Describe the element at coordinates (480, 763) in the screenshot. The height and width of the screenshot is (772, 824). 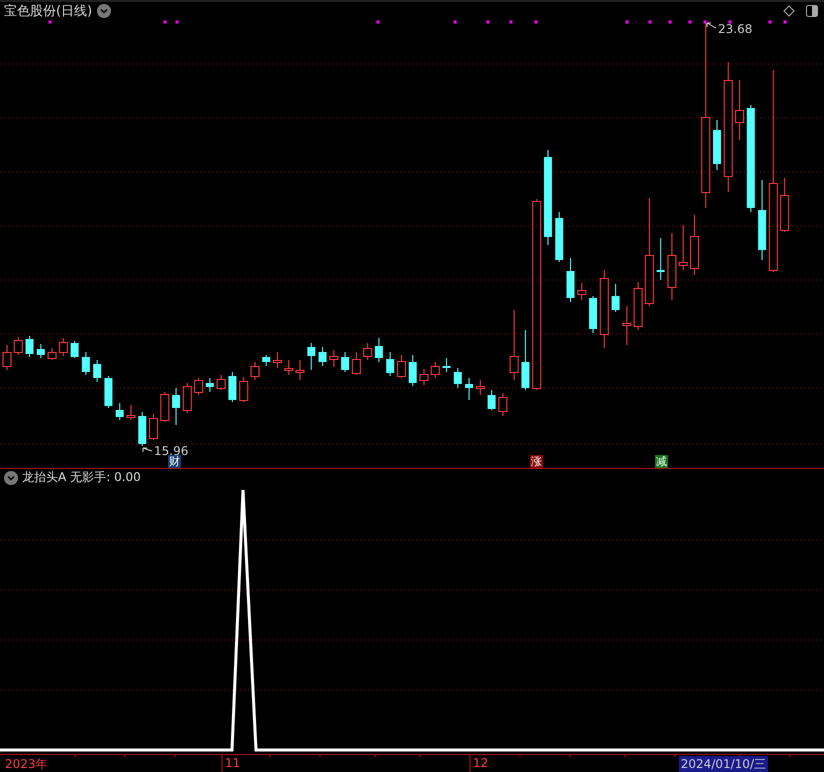
I see `time-axis-label: 12` at that location.